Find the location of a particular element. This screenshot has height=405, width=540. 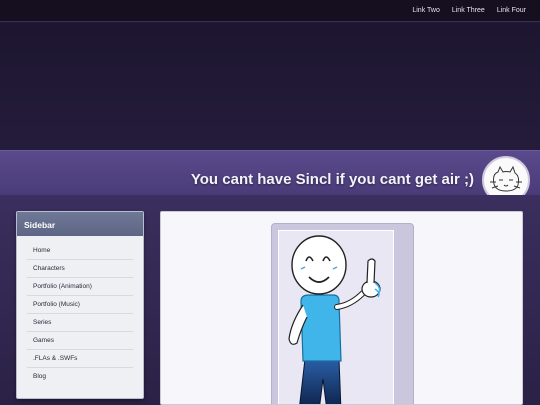

character-frame is located at coordinates (342, 313).